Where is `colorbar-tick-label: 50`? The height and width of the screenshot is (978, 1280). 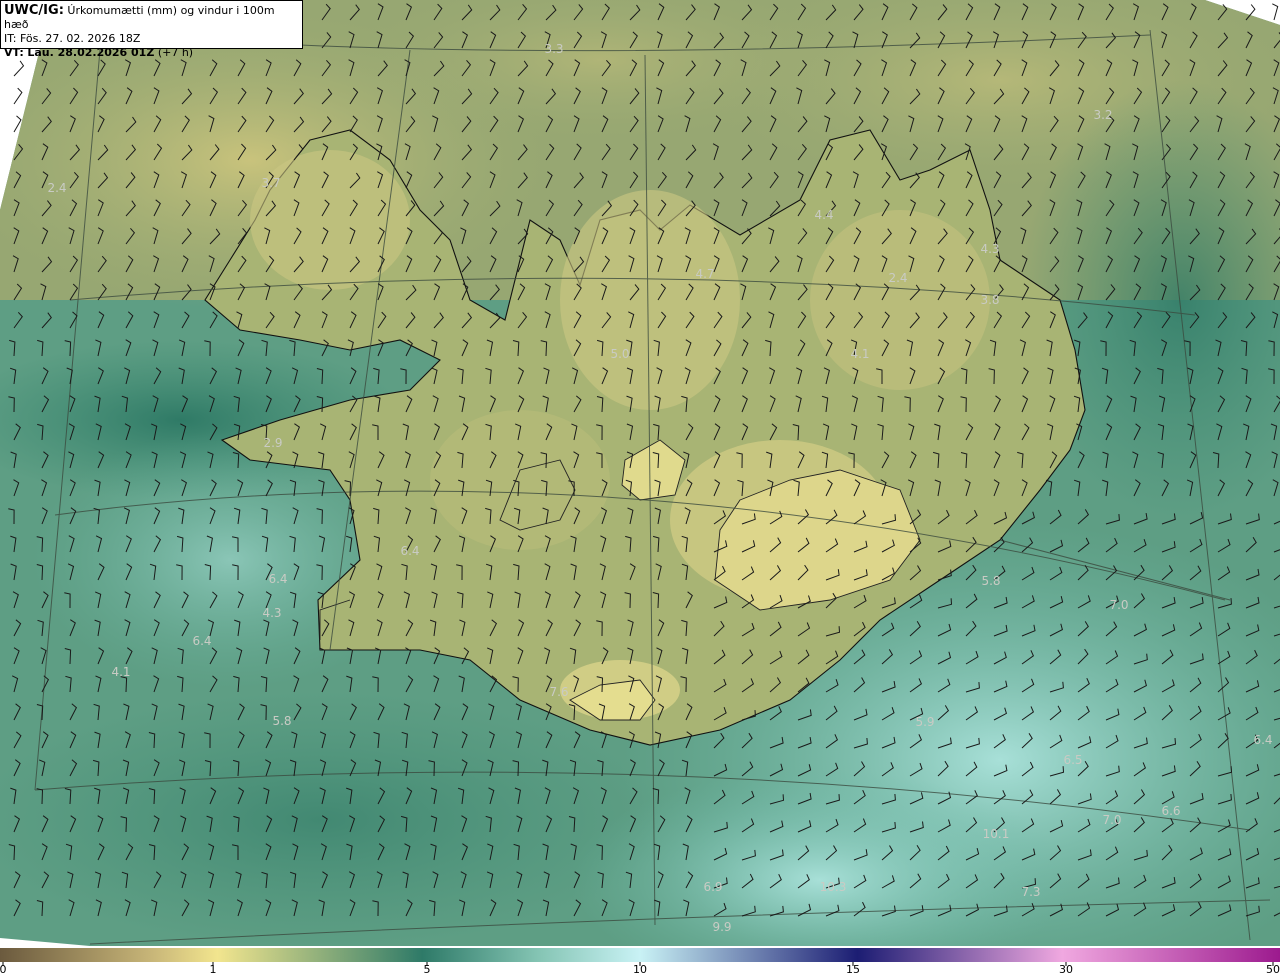 colorbar-tick-label: 50 is located at coordinates (1273, 969).